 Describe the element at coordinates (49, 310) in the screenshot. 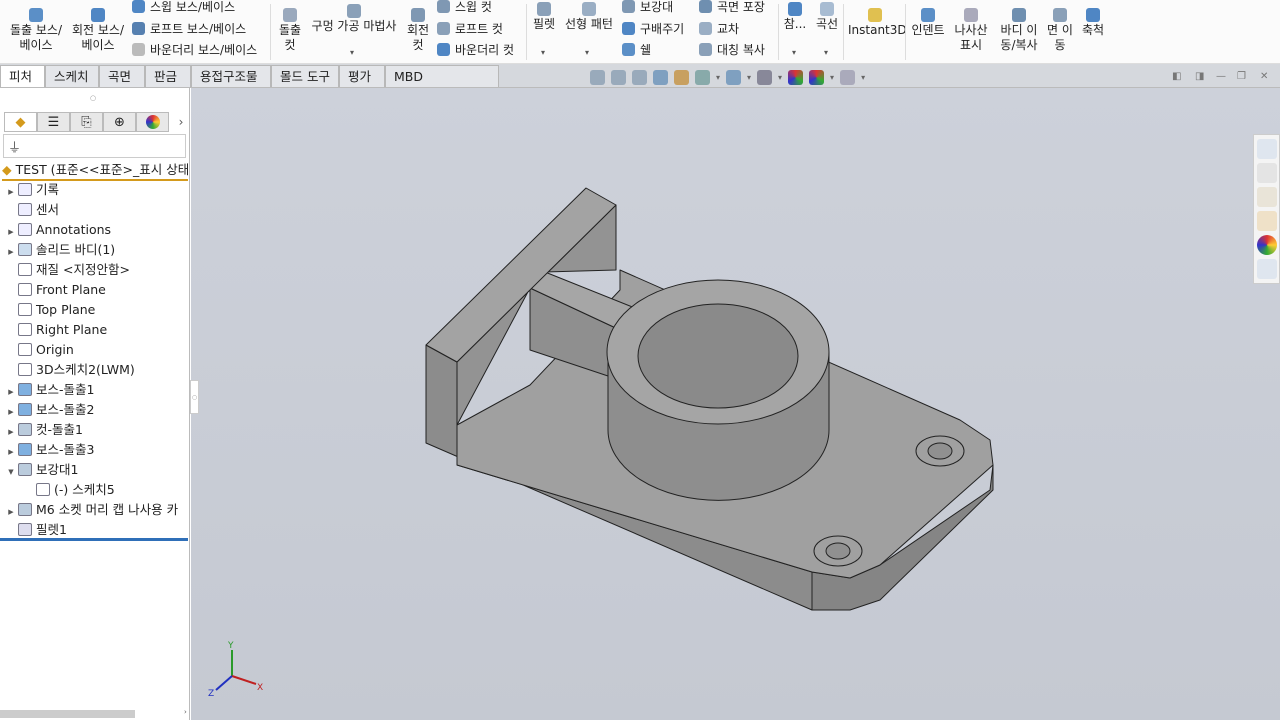

I see `tree-item: Top Plane` at that location.